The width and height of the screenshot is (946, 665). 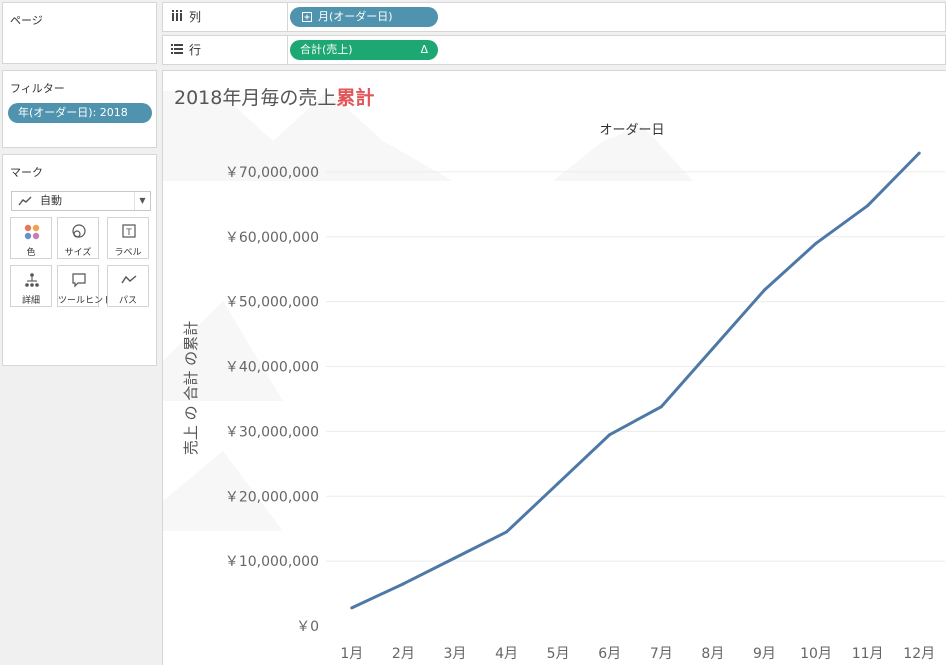 What do you see at coordinates (127, 301) in the screenshot?
I see `mark-button-label: パス` at bounding box center [127, 301].